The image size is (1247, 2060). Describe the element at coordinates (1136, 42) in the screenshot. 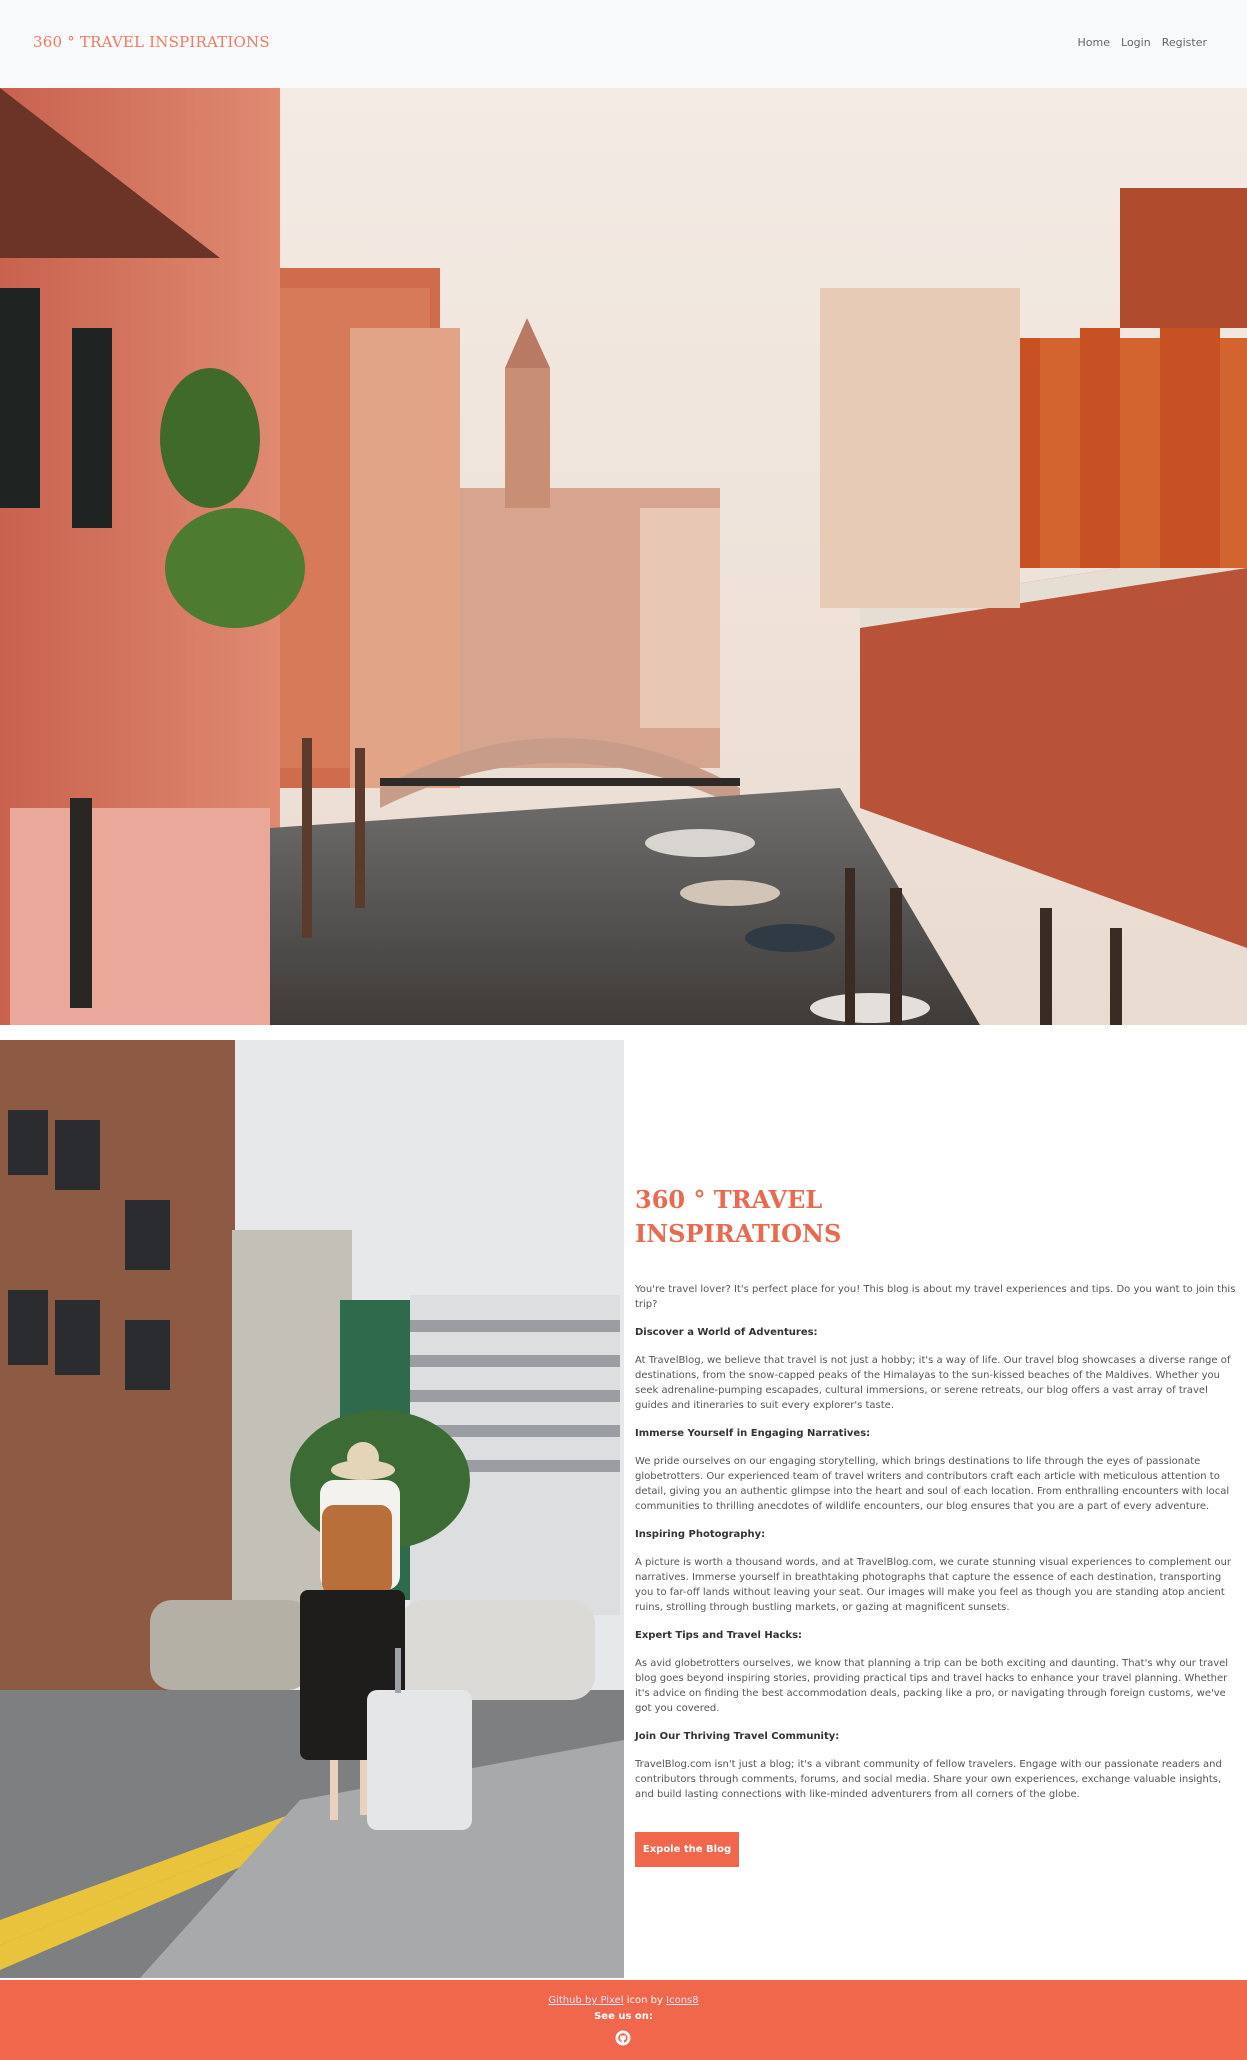

I see `nav-login-link: Login` at that location.